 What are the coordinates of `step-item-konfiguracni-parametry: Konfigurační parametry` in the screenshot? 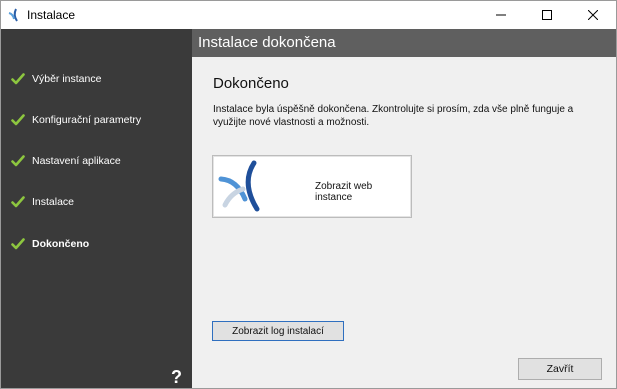 It's located at (76, 120).